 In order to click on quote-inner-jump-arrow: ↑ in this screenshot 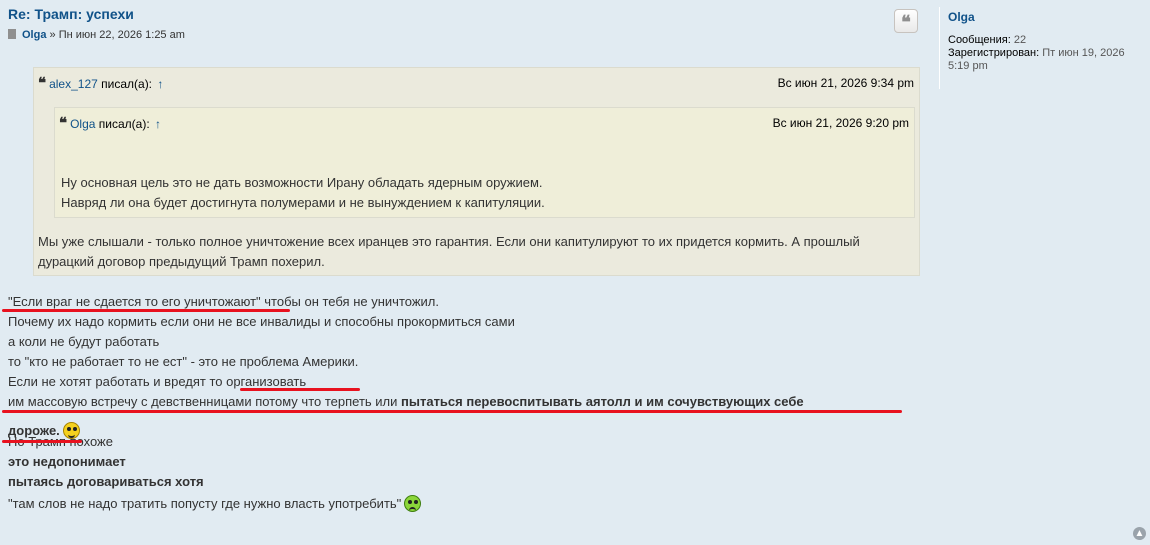, I will do `click(158, 124)`.